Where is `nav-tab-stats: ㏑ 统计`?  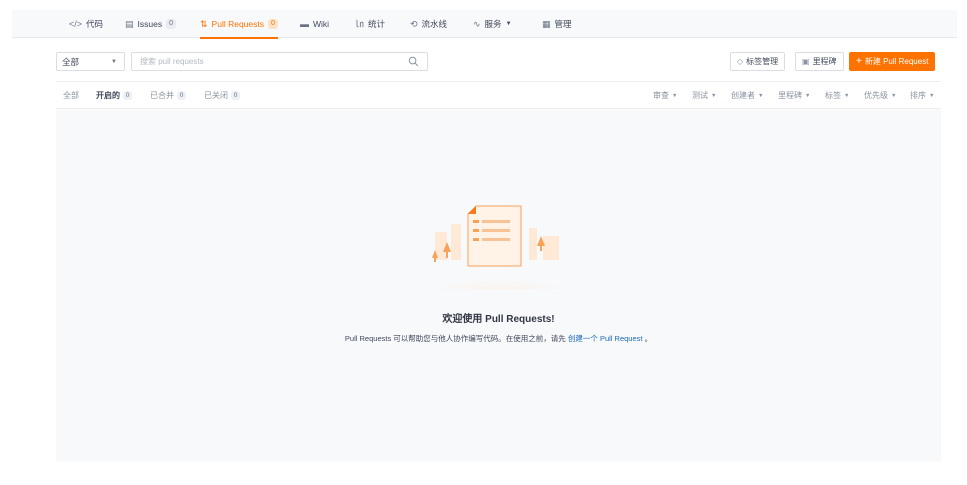
nav-tab-stats: ㏑ 统计 is located at coordinates (370, 24).